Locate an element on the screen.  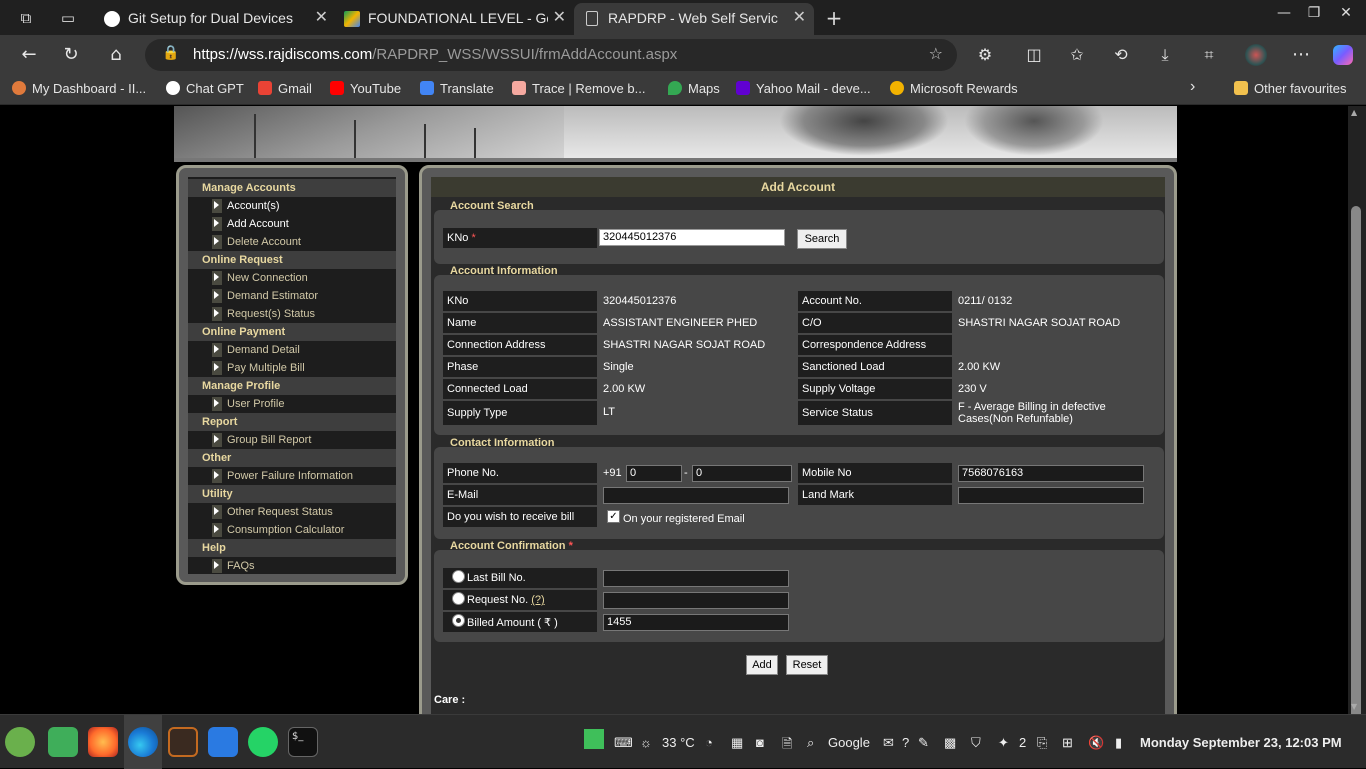
mobile-input: 7568076163 is located at coordinates (1051, 473).